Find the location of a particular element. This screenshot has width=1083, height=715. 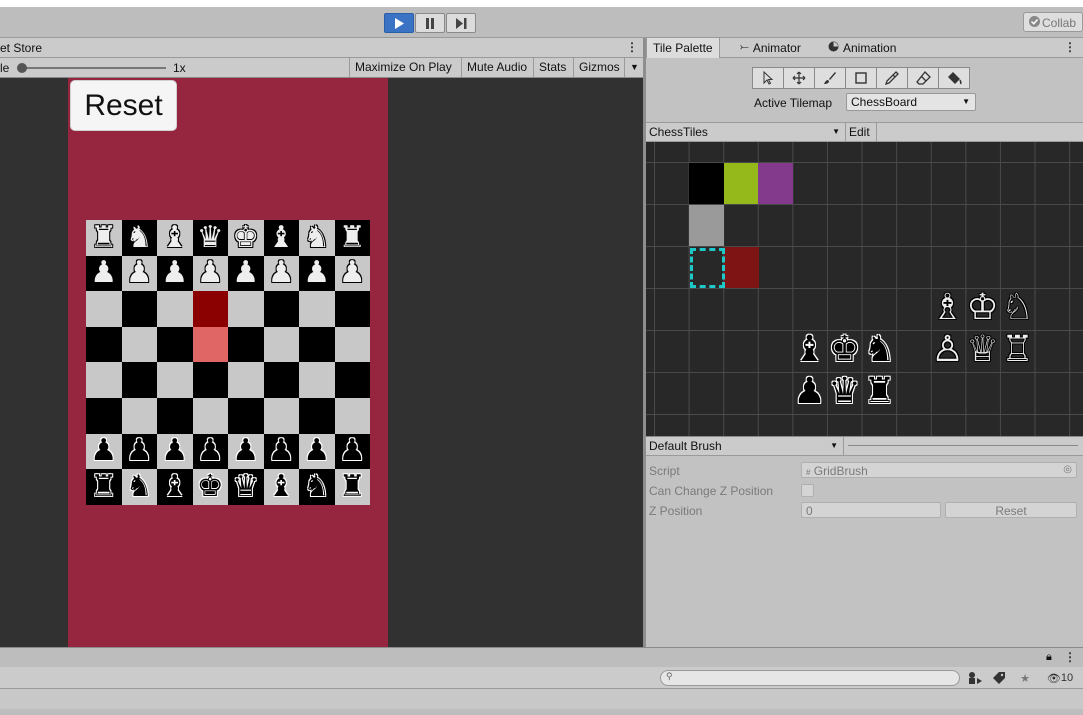

gizmos-toggle: Gizmos is located at coordinates (599, 67).